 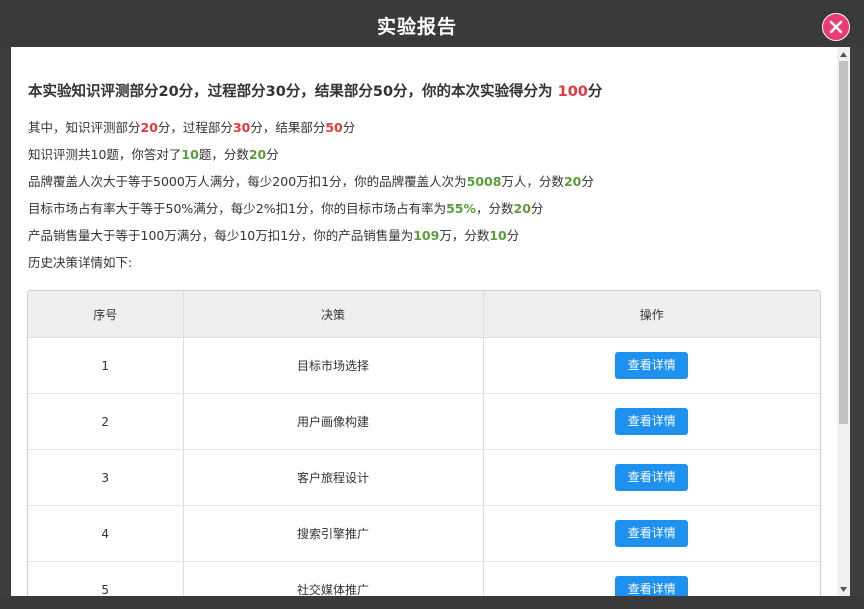 What do you see at coordinates (106, 578) in the screenshot?
I see `row-number: 5` at bounding box center [106, 578].